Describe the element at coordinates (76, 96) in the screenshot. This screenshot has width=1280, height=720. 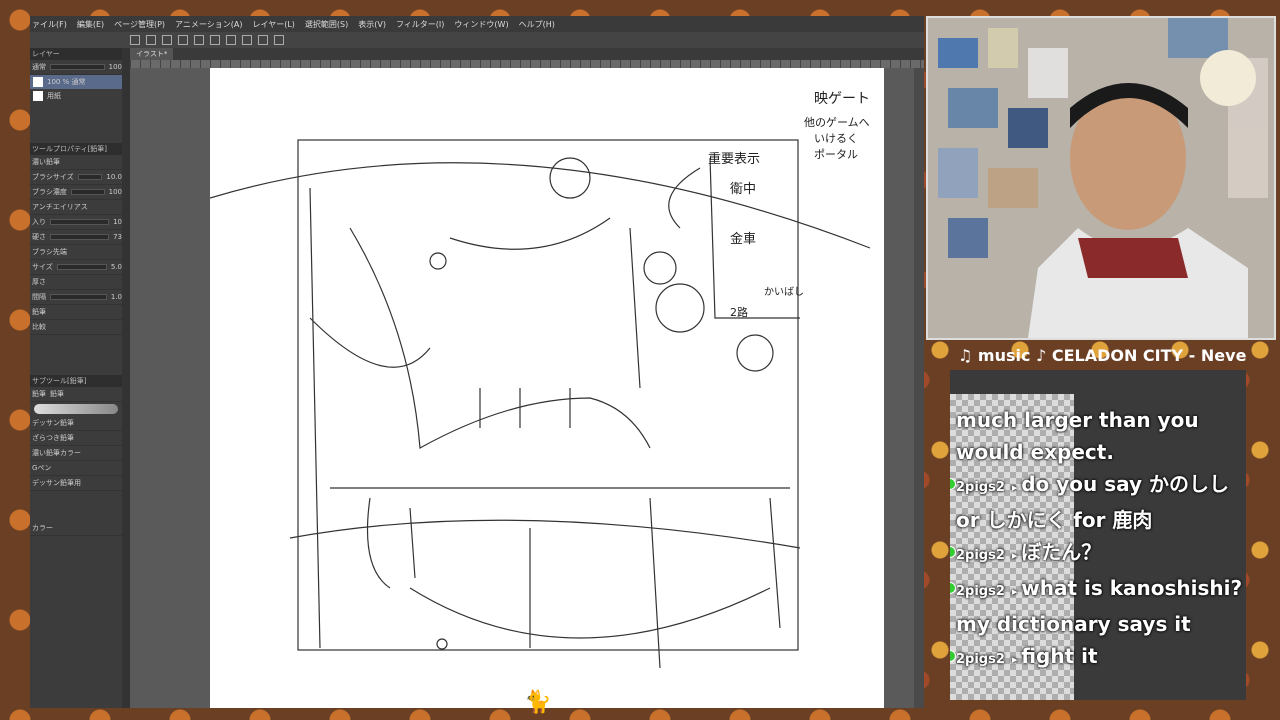
I see `layer-row-paper: 用紙` at that location.